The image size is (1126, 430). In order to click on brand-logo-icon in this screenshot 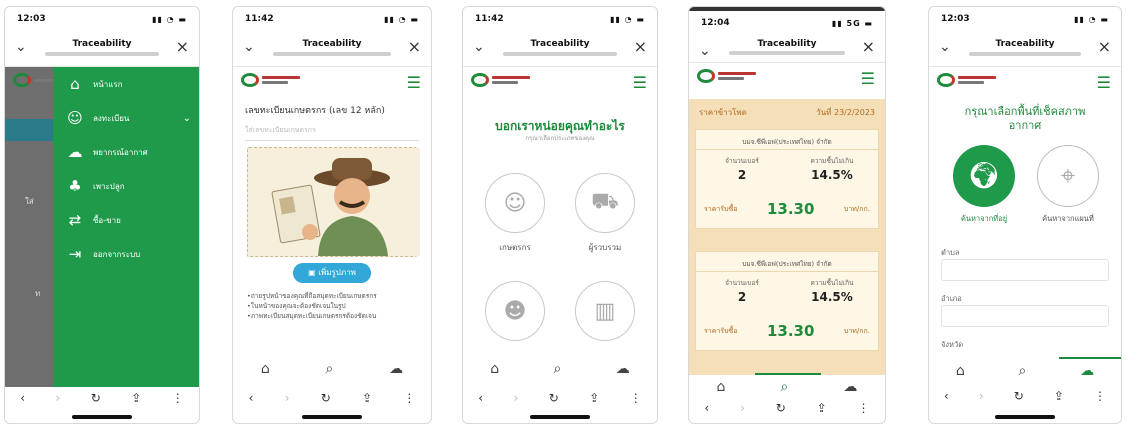, I will do `click(946, 80)`.